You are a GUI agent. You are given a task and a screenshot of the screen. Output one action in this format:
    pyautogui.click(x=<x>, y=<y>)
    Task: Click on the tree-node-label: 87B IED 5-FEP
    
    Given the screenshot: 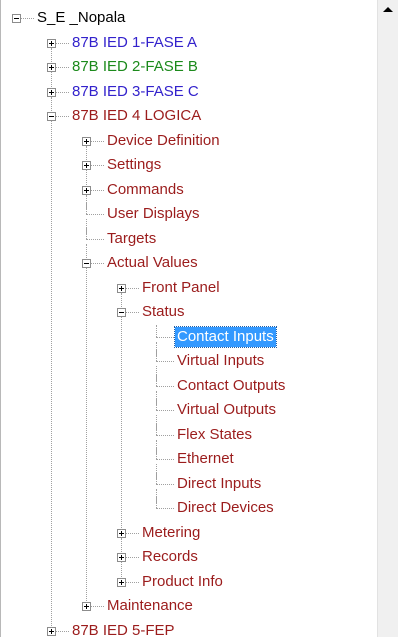 What is the action you would take?
    pyautogui.click(x=123, y=629)
    